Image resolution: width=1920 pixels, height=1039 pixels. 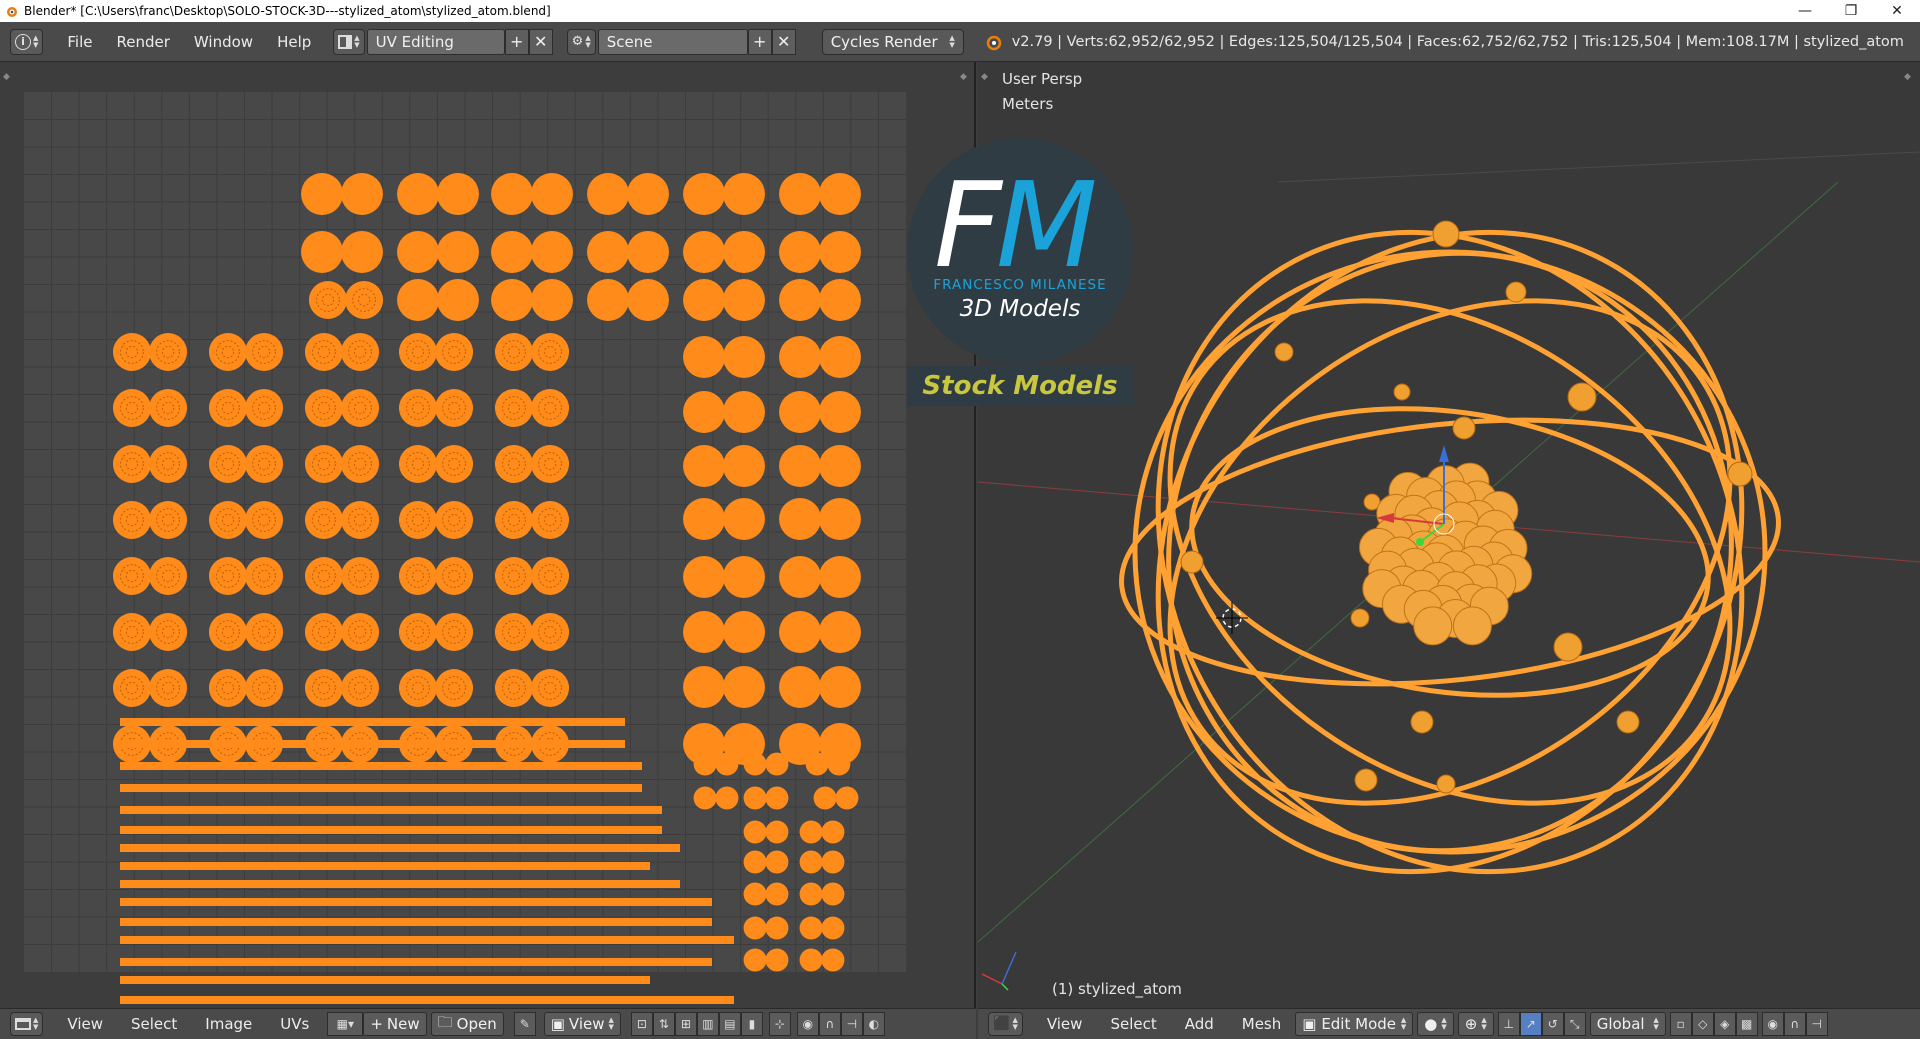 I want to click on browse-image-button: ▦▾, so click(x=345, y=1024).